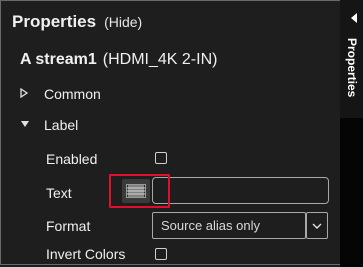  I want to click on enabled-label: Enabled, so click(72, 159).